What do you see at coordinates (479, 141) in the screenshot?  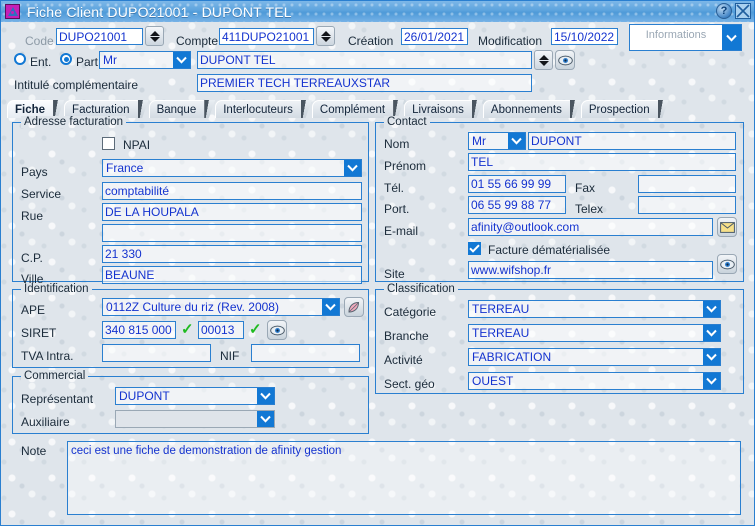 I see `contact-civilite-value: Mr` at bounding box center [479, 141].